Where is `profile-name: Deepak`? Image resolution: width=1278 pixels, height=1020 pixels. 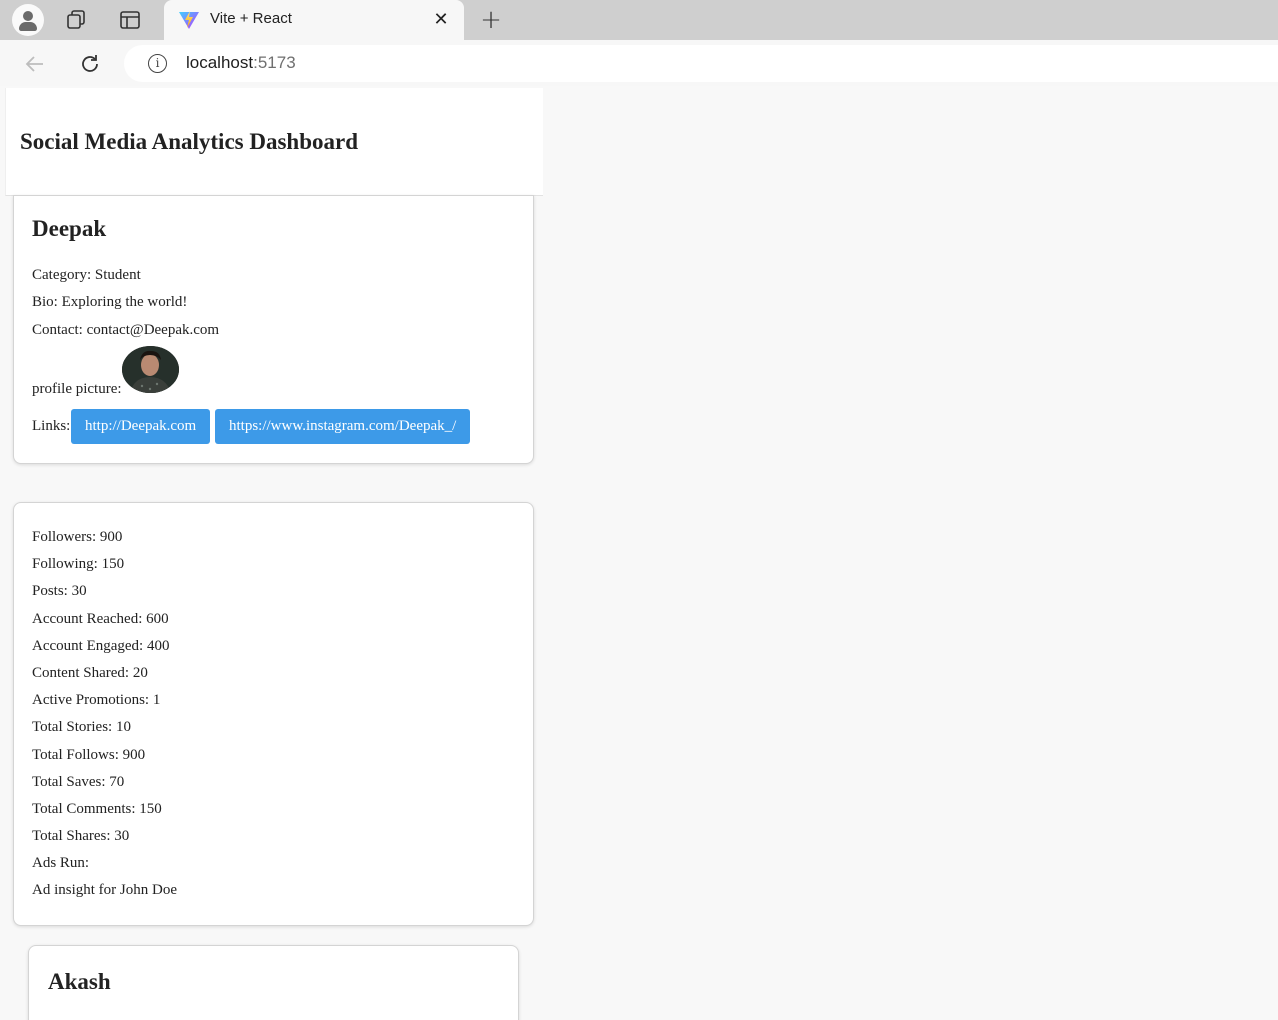 profile-name: Deepak is located at coordinates (69, 228).